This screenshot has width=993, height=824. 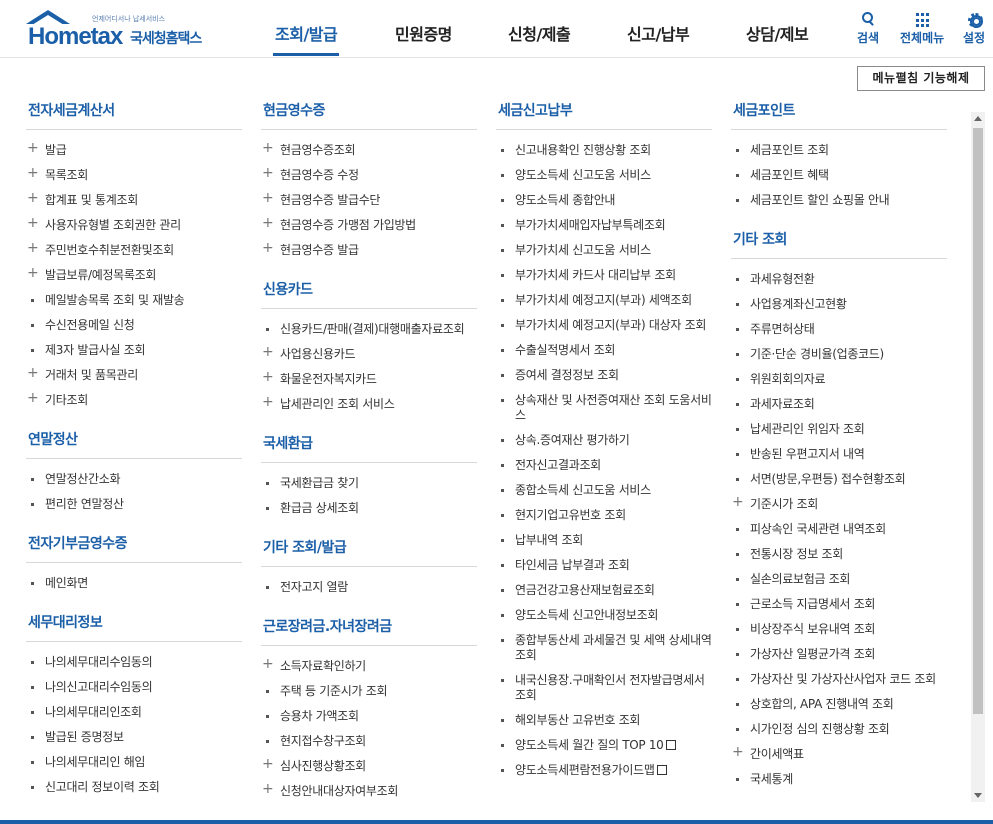 I want to click on expandable-menu-item: 현금영수증 가맹점 가입방법, so click(x=369, y=225).